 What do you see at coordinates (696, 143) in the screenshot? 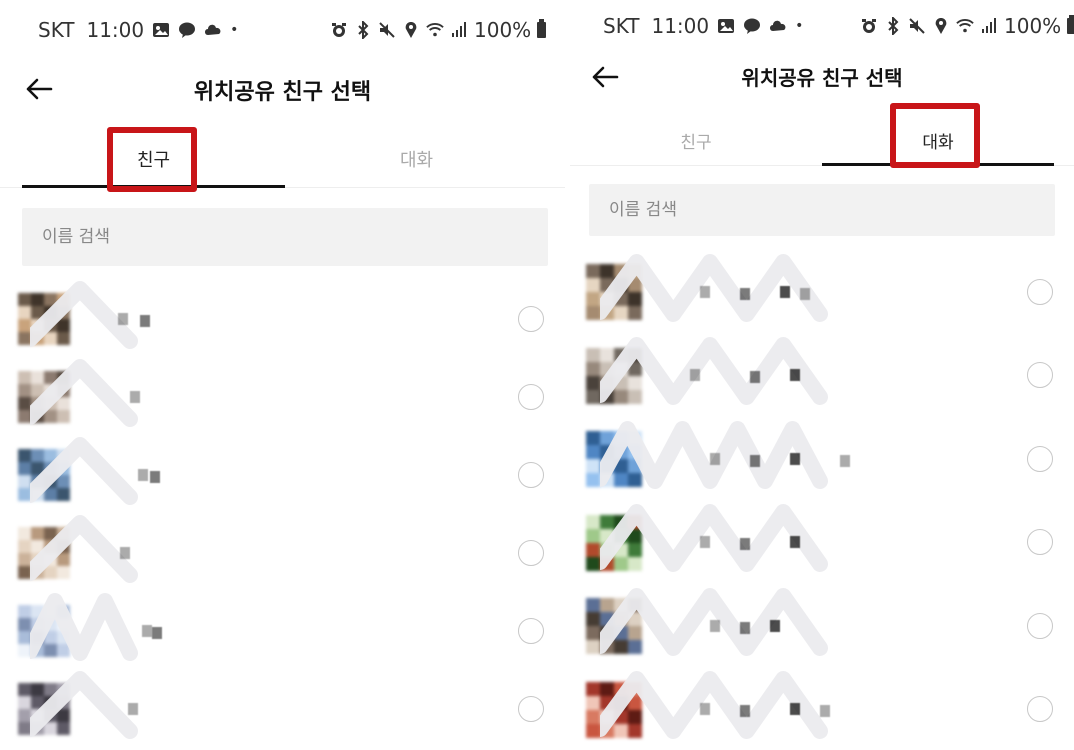
I see `tab-friends-label: 친구` at bounding box center [696, 143].